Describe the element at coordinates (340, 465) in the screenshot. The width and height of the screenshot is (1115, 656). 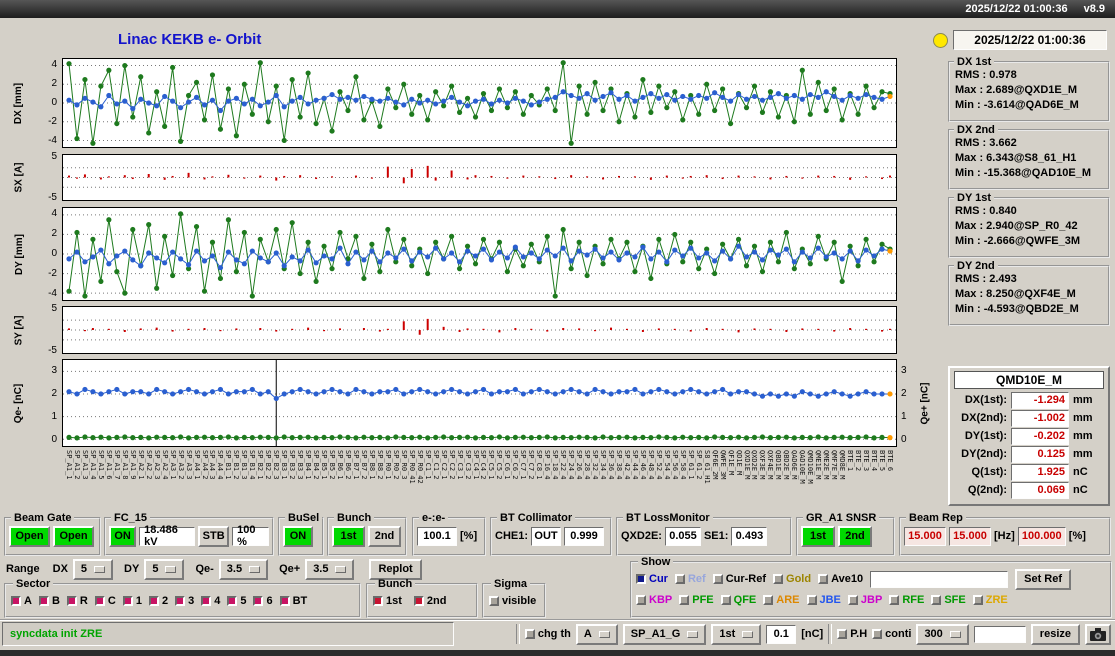
I see `bpm-x-label: SP_B6_1` at that location.